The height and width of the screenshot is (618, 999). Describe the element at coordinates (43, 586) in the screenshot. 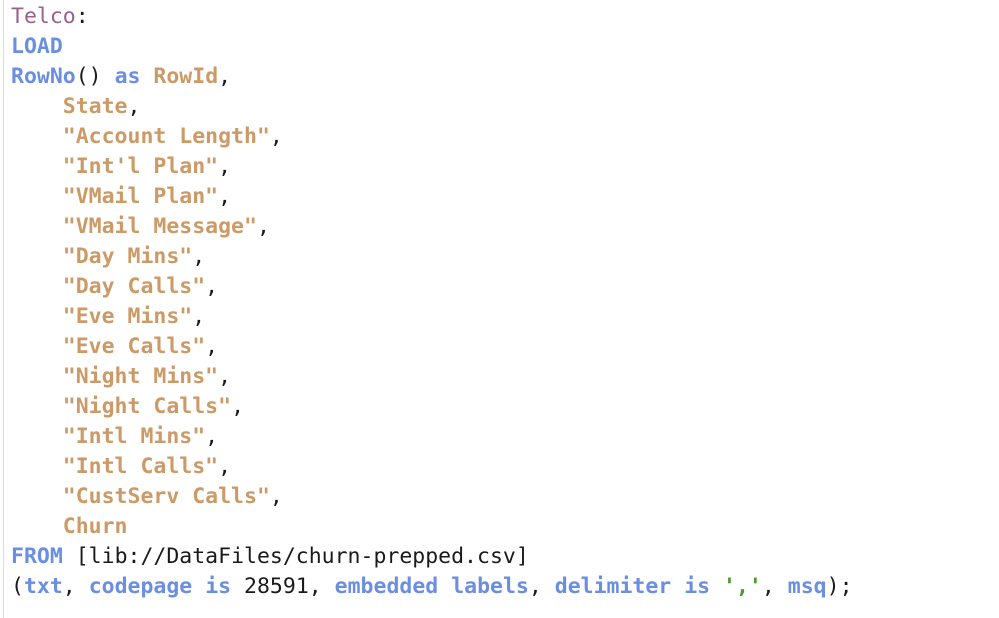

I see `code-token-keyword: txt` at that location.